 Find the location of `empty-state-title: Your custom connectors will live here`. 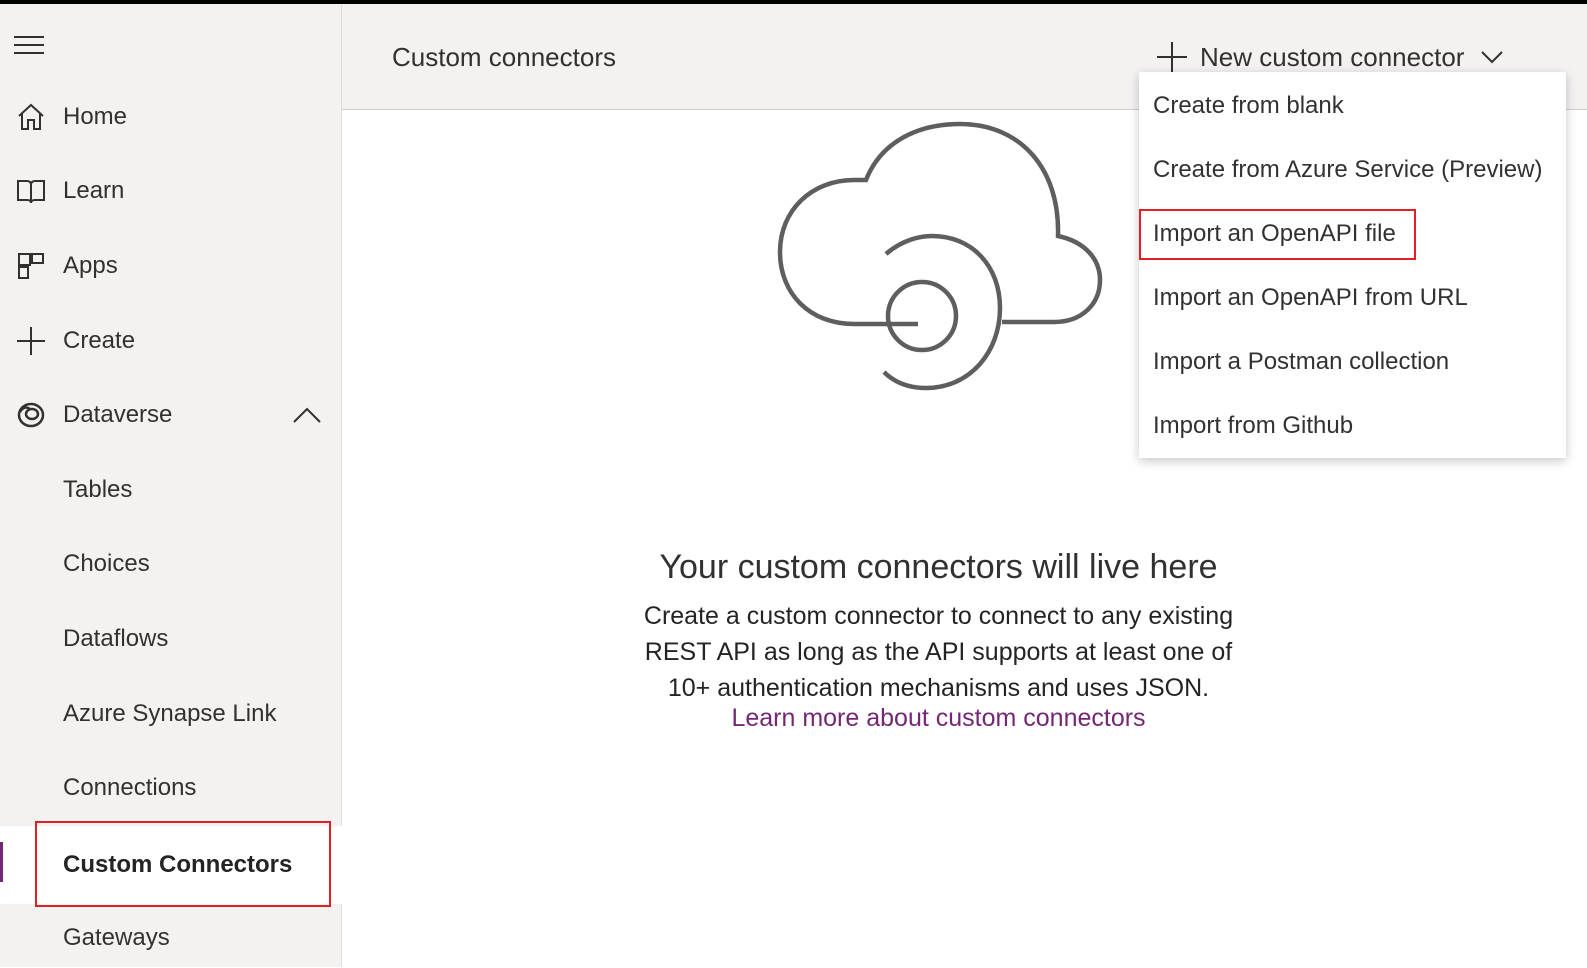

empty-state-title: Your custom connectors will live here is located at coordinates (938, 567).